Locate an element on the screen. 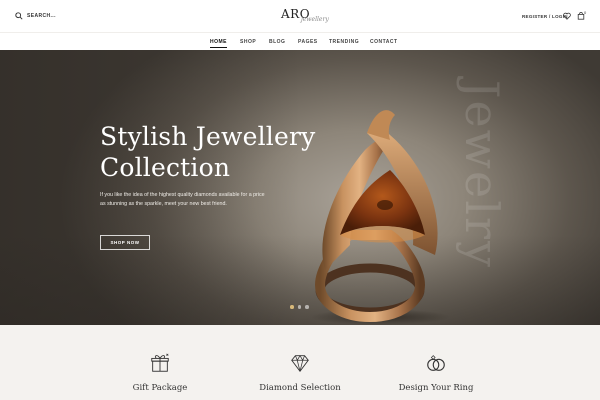 This screenshot has height=400, width=600. feature-diamond-selection: Diamond Selection is located at coordinates (300, 372).